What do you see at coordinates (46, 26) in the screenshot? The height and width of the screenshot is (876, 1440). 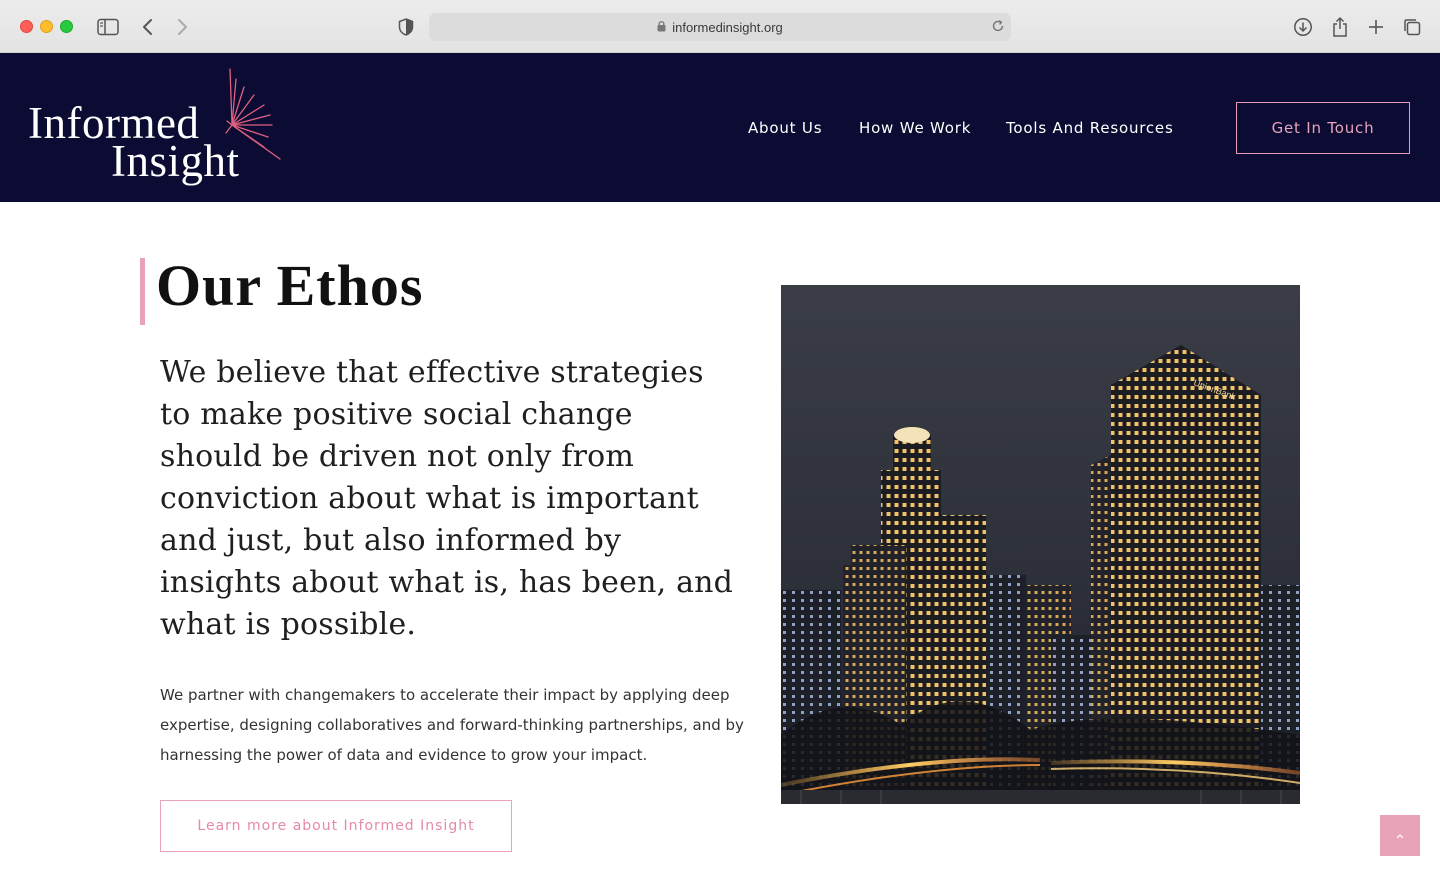 I see `minimize-window-button` at bounding box center [46, 26].